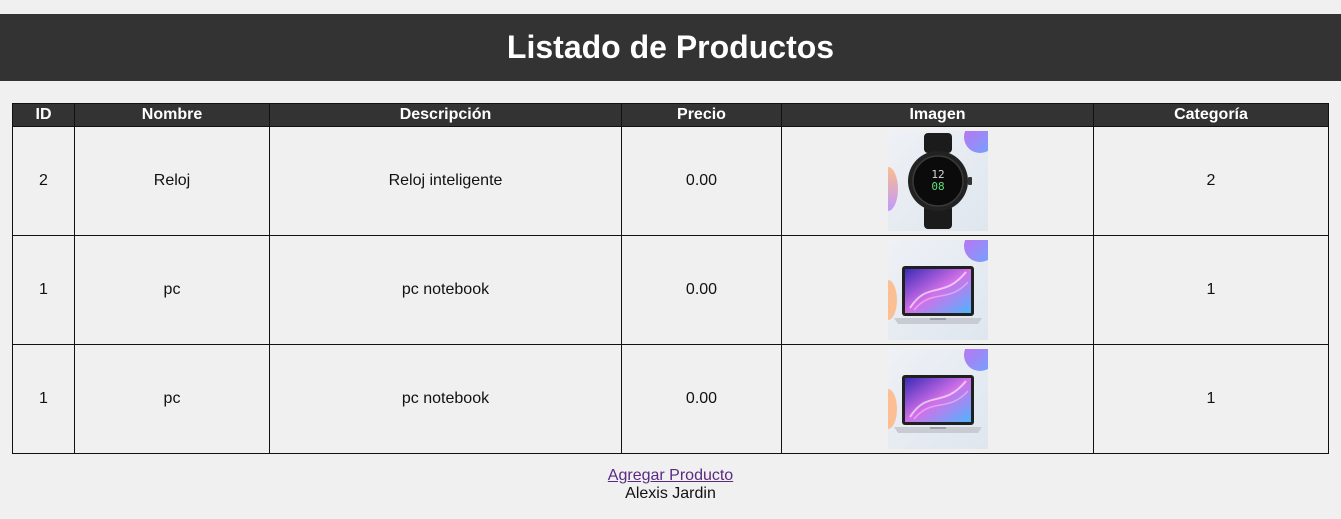  I want to click on watch-minute: 08, so click(937, 186).